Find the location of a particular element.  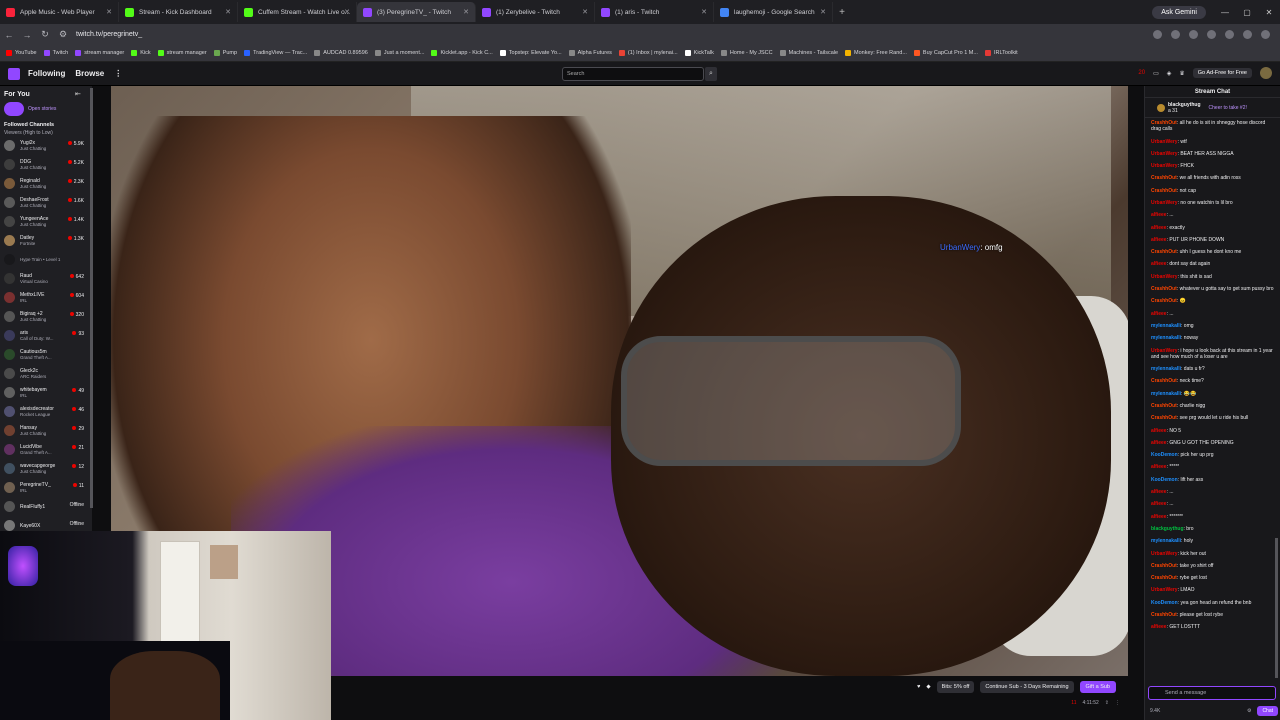

sidebar-channel: aris Call of Duty: W... 93 is located at coordinates (46, 335).